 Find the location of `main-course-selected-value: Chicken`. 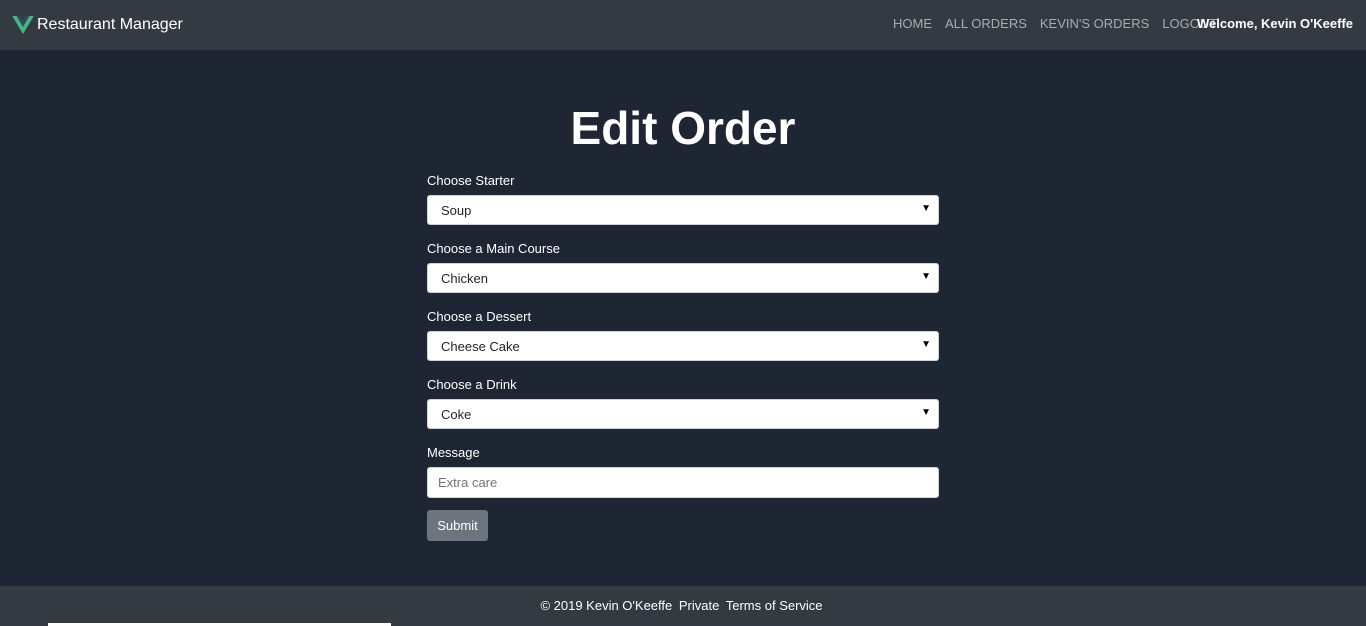

main-course-selected-value: Chicken is located at coordinates (464, 278).